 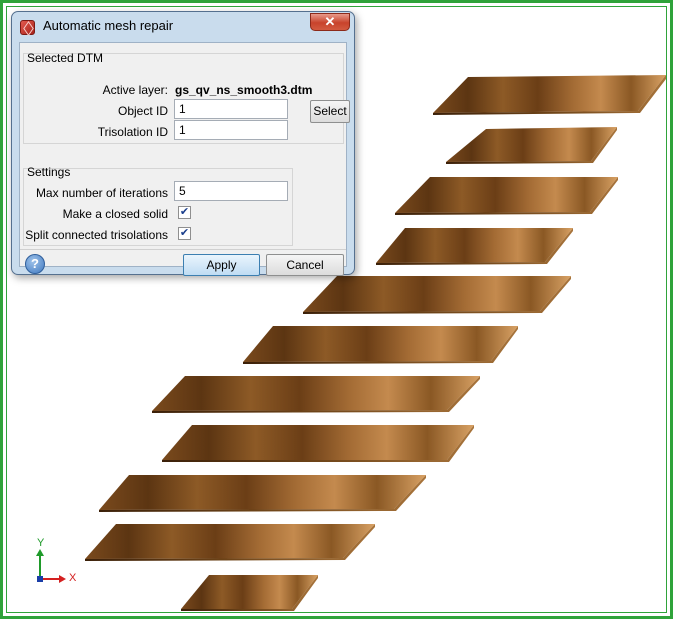 I want to click on object-id-label: Object ID, so click(x=142, y=111).